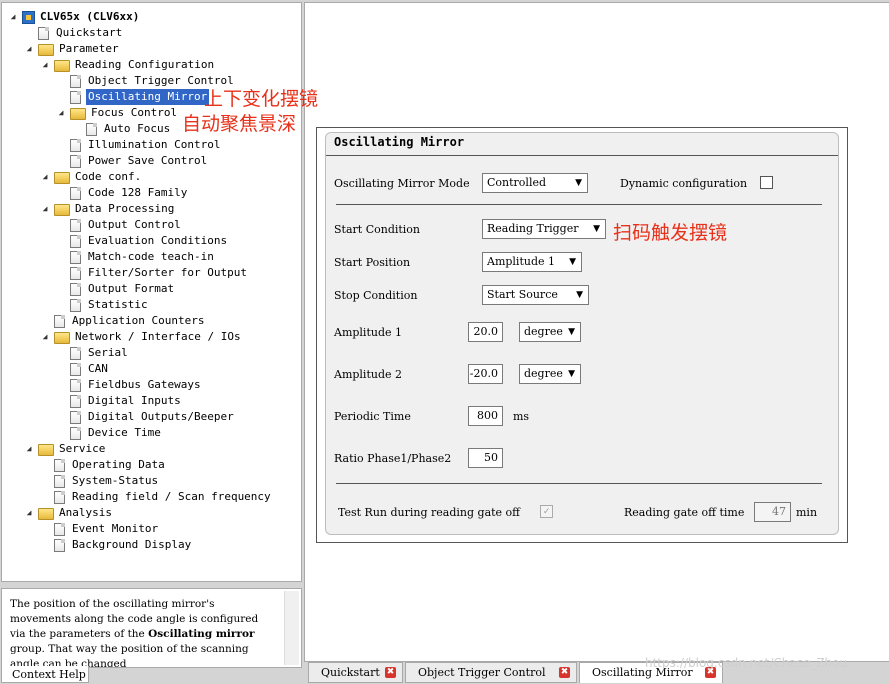 The image size is (889, 684). I want to click on tree-item: Serial, so click(150, 353).